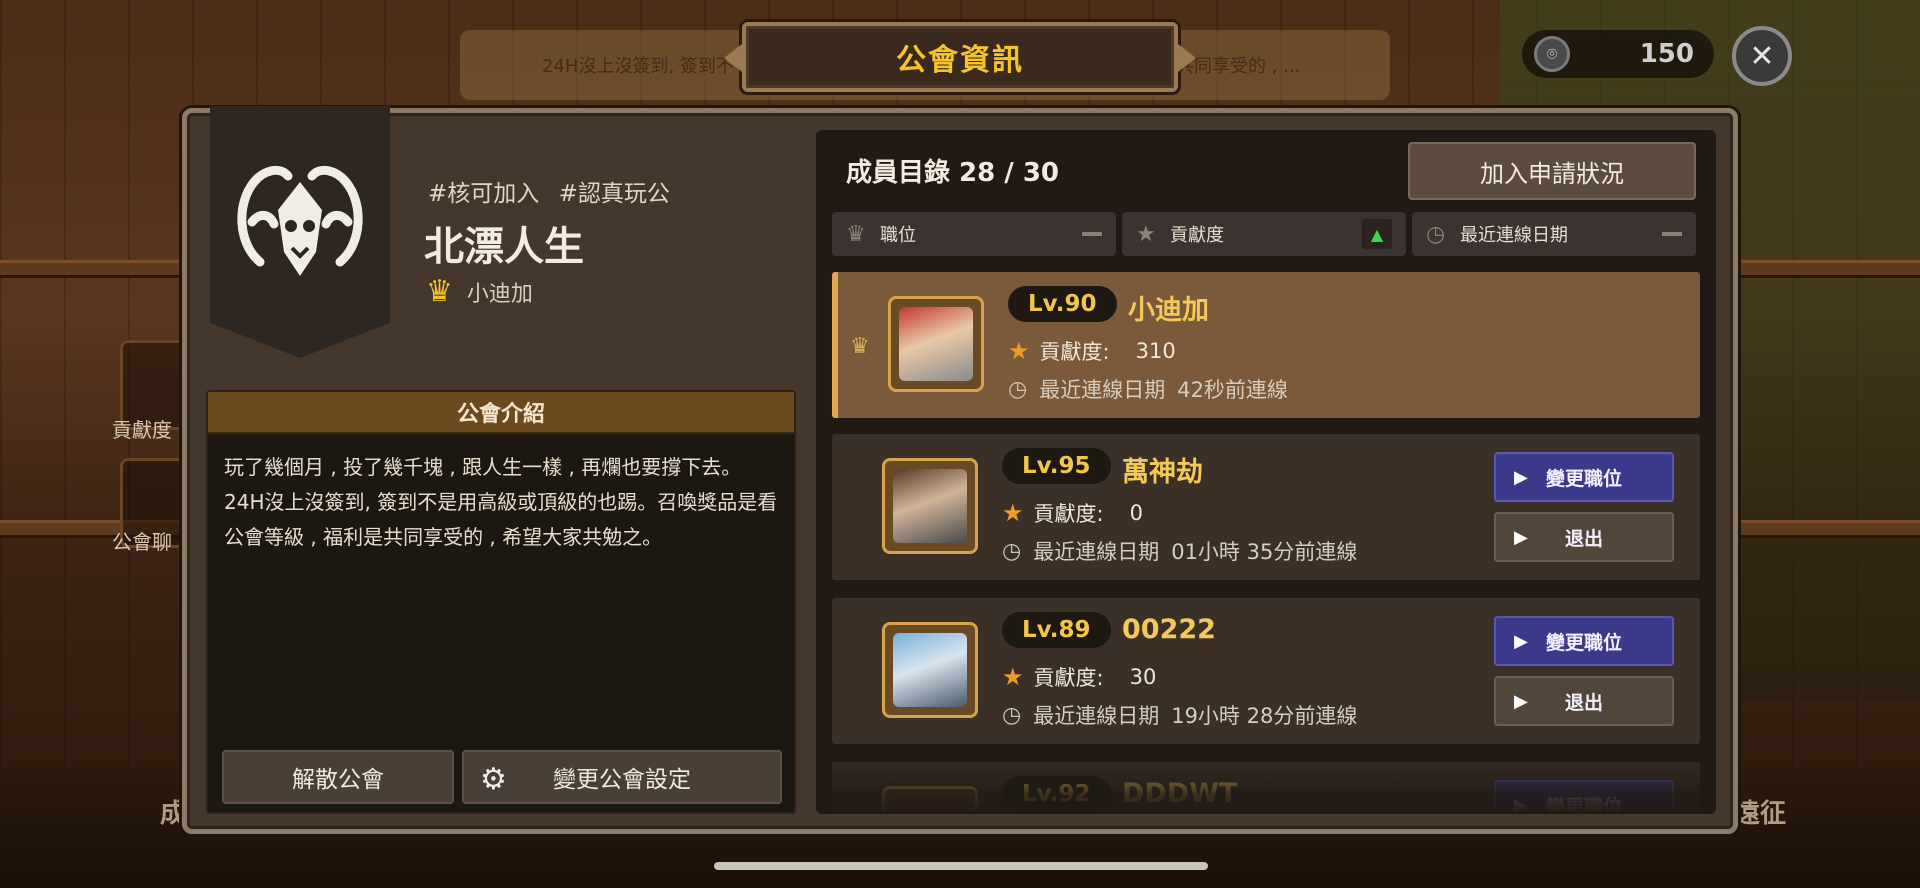 The width and height of the screenshot is (1920, 888). I want to click on home-indicator, so click(961, 866).